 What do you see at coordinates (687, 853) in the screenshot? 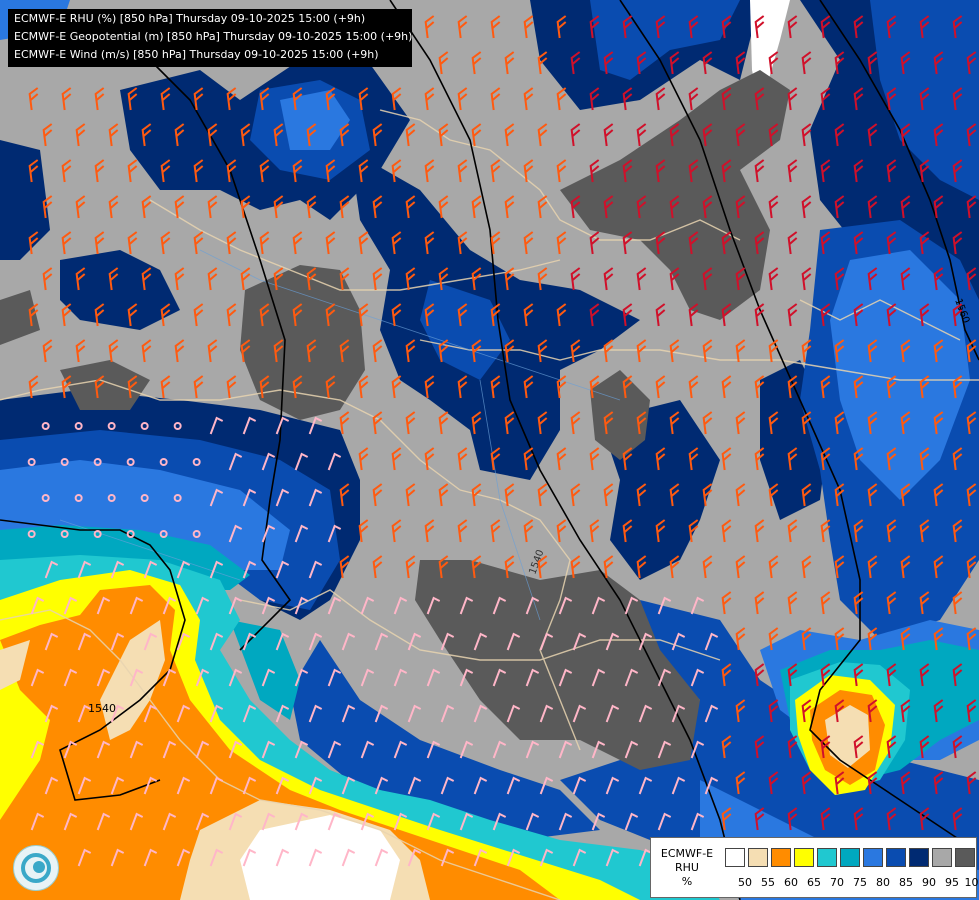
I see `legend-model: ECMWF-E` at bounding box center [687, 853].